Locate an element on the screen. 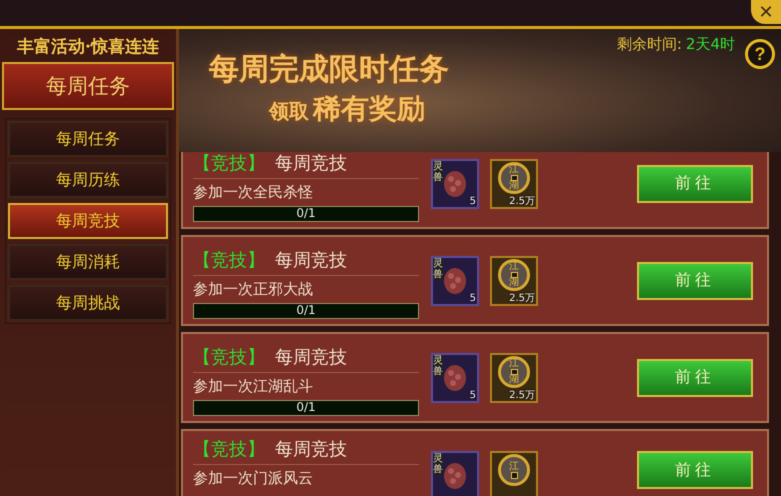  help-button: ? is located at coordinates (760, 54).